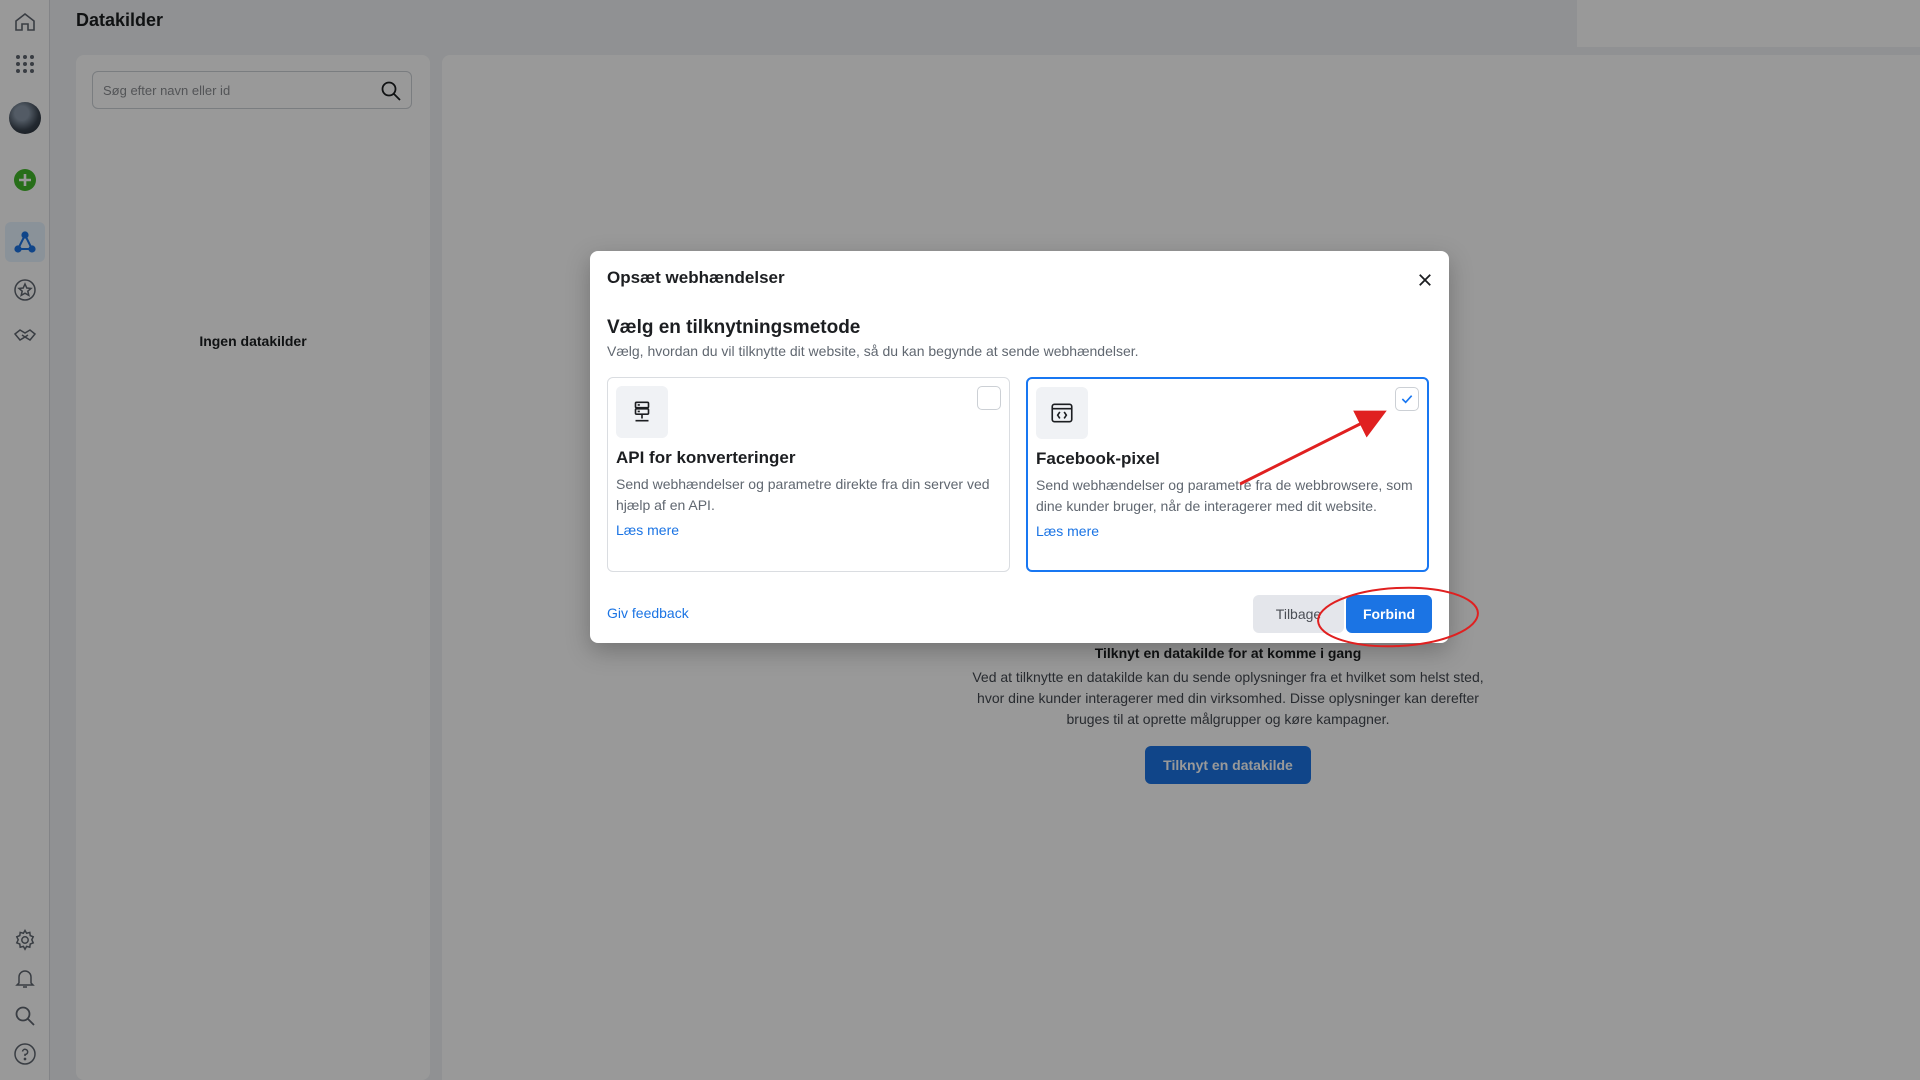 This screenshot has height=1080, width=1920. I want to click on checkmark-icon, so click(1407, 399).